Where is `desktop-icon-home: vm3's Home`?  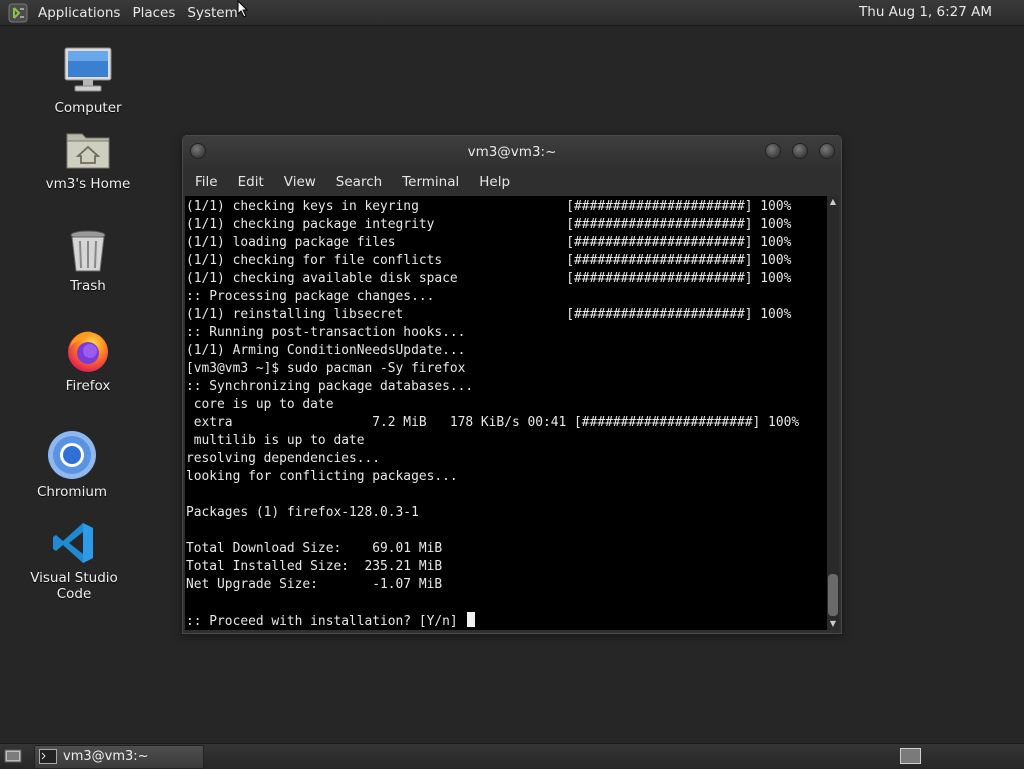 desktop-icon-home: vm3's Home is located at coordinates (88, 159).